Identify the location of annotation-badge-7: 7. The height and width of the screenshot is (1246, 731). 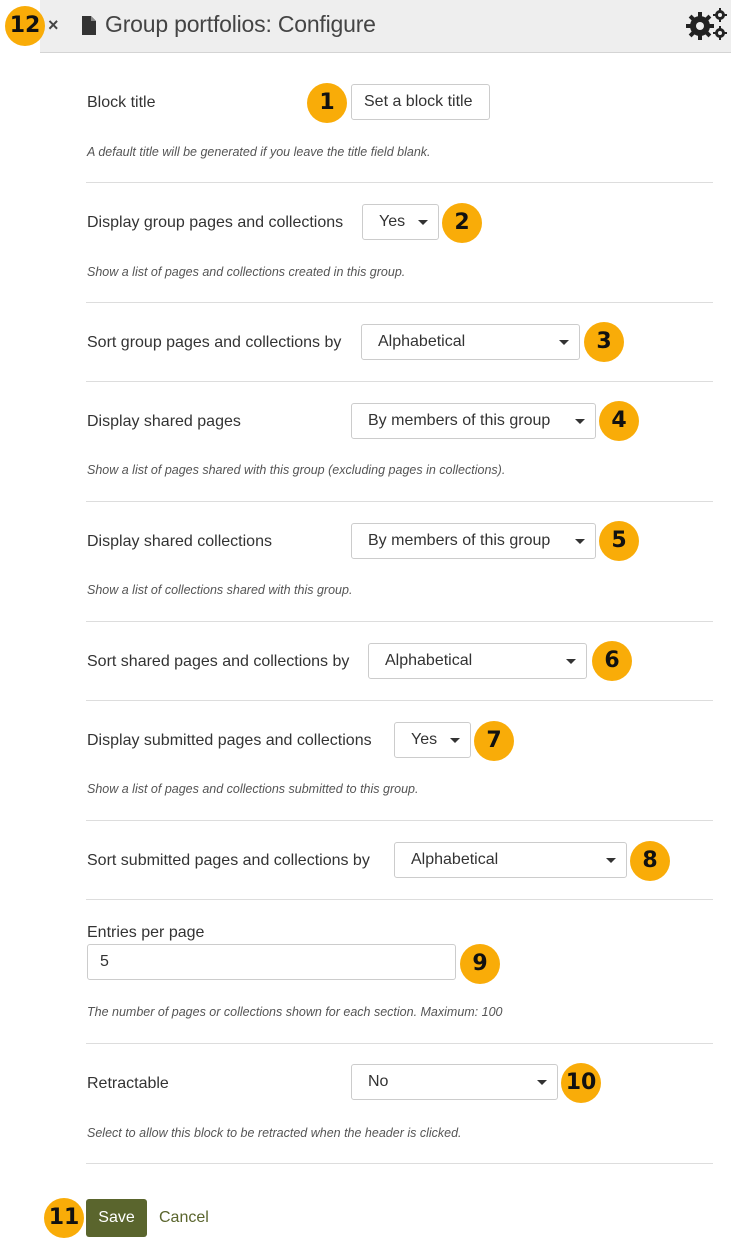
(494, 741).